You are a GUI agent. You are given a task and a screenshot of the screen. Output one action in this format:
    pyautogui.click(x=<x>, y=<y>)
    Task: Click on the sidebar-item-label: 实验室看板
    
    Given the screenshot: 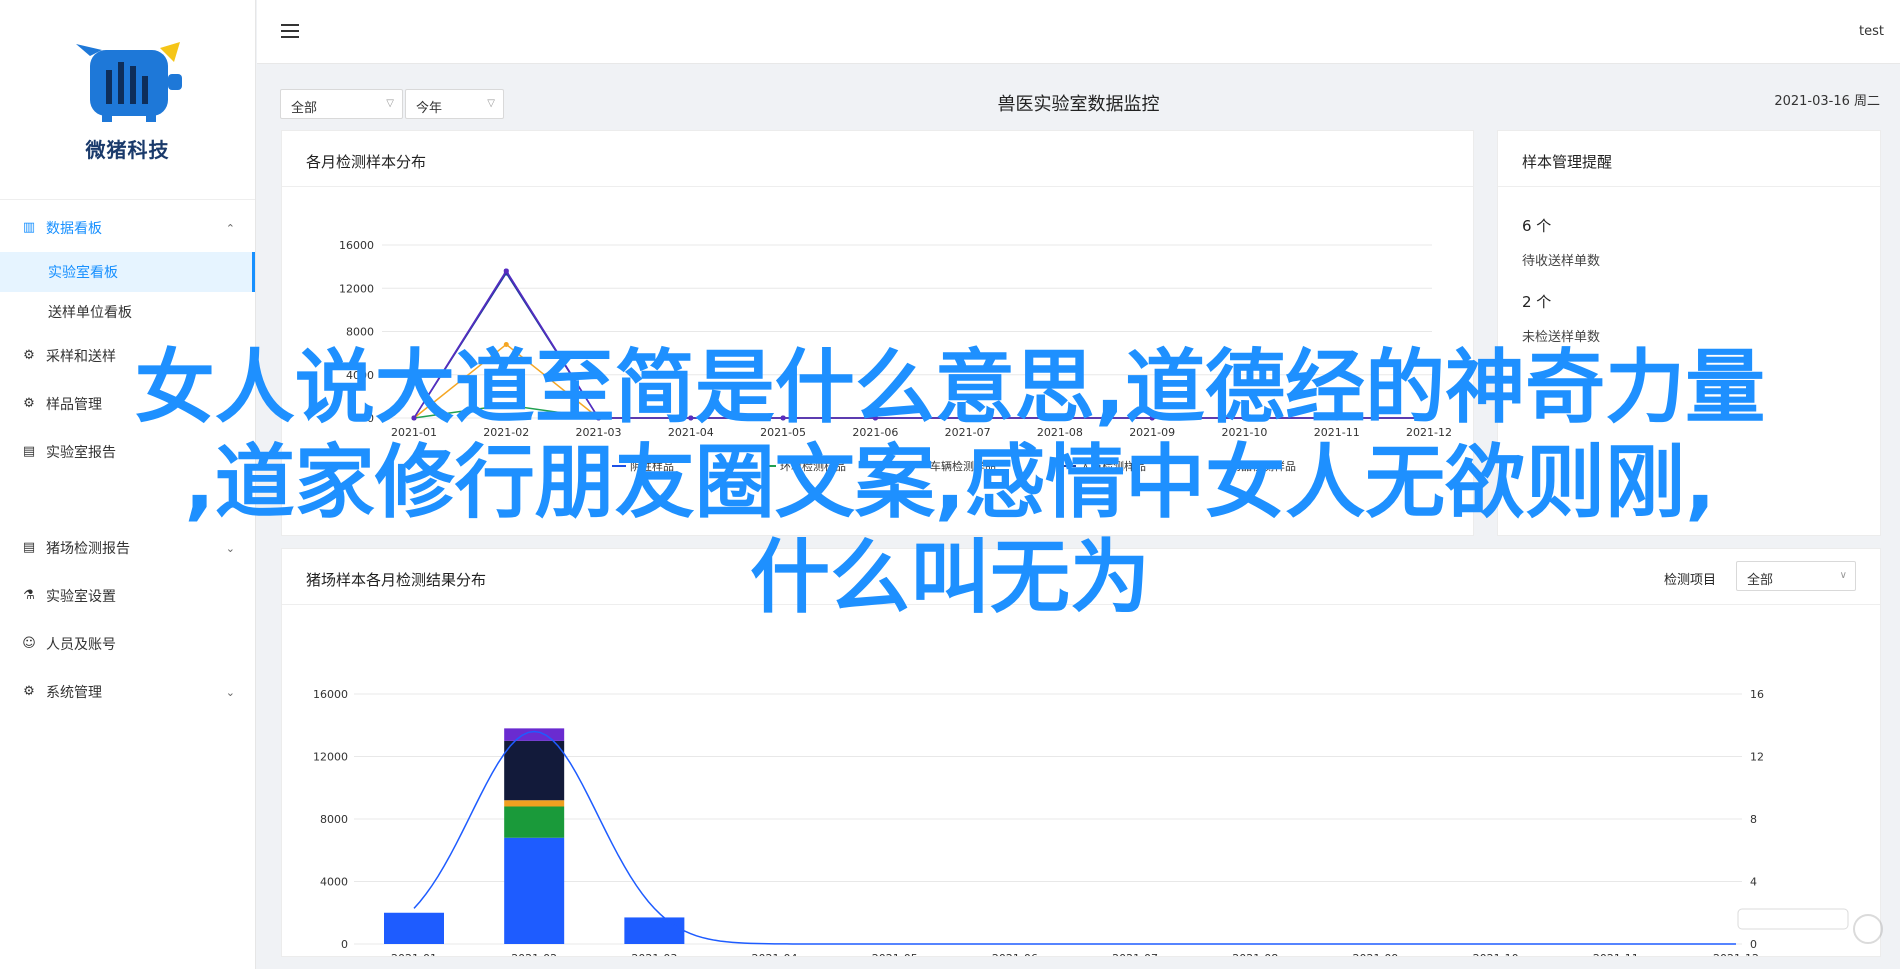 What is the action you would take?
    pyautogui.click(x=83, y=273)
    